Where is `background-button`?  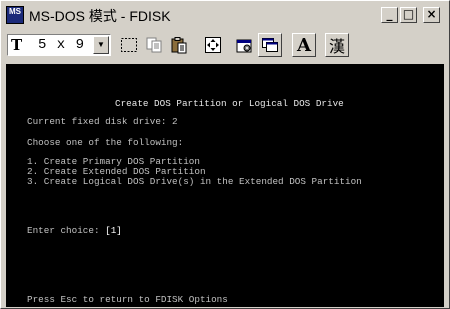
background-button is located at coordinates (270, 45).